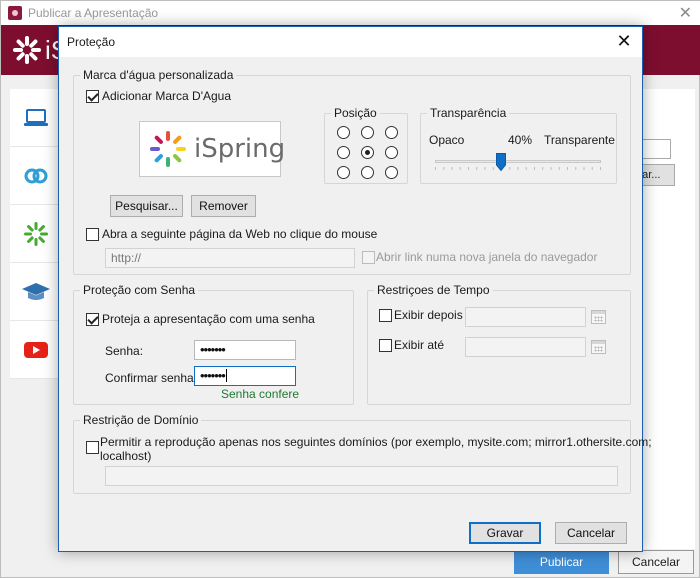 Image resolution: width=700 pixels, height=578 pixels. What do you see at coordinates (385, 315) in the screenshot?
I see `show-after-checkbox` at bounding box center [385, 315].